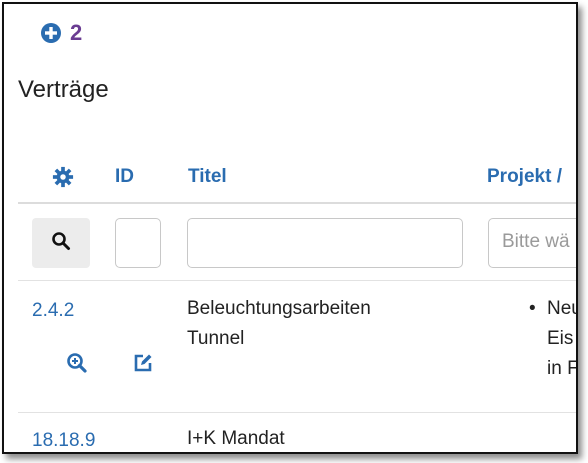 The image size is (588, 463). What do you see at coordinates (63, 180) in the screenshot?
I see `gear-icon` at bounding box center [63, 180].